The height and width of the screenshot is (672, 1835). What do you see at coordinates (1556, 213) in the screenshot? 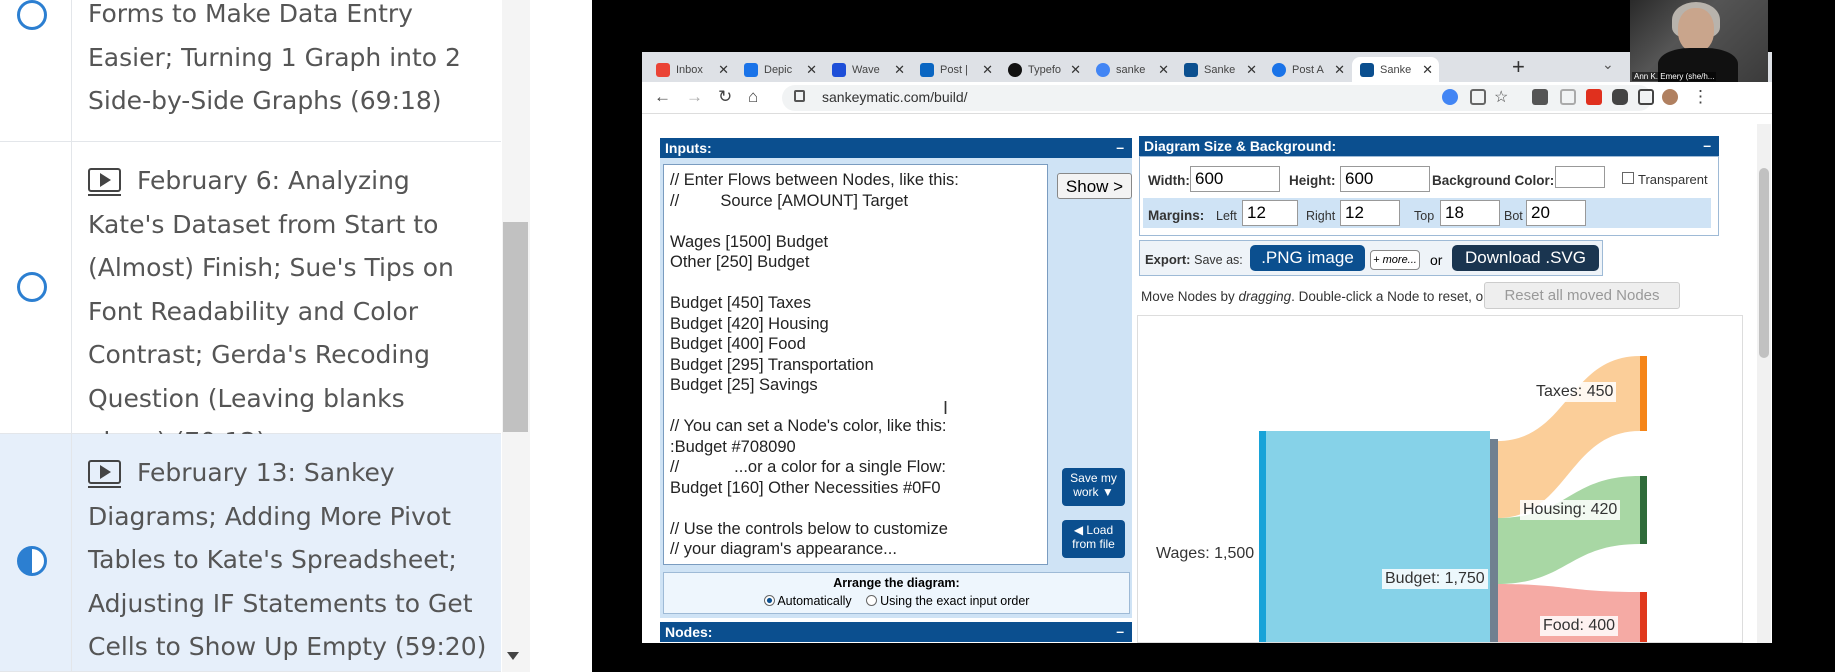
I see `margin-bottom-input: 20` at bounding box center [1556, 213].